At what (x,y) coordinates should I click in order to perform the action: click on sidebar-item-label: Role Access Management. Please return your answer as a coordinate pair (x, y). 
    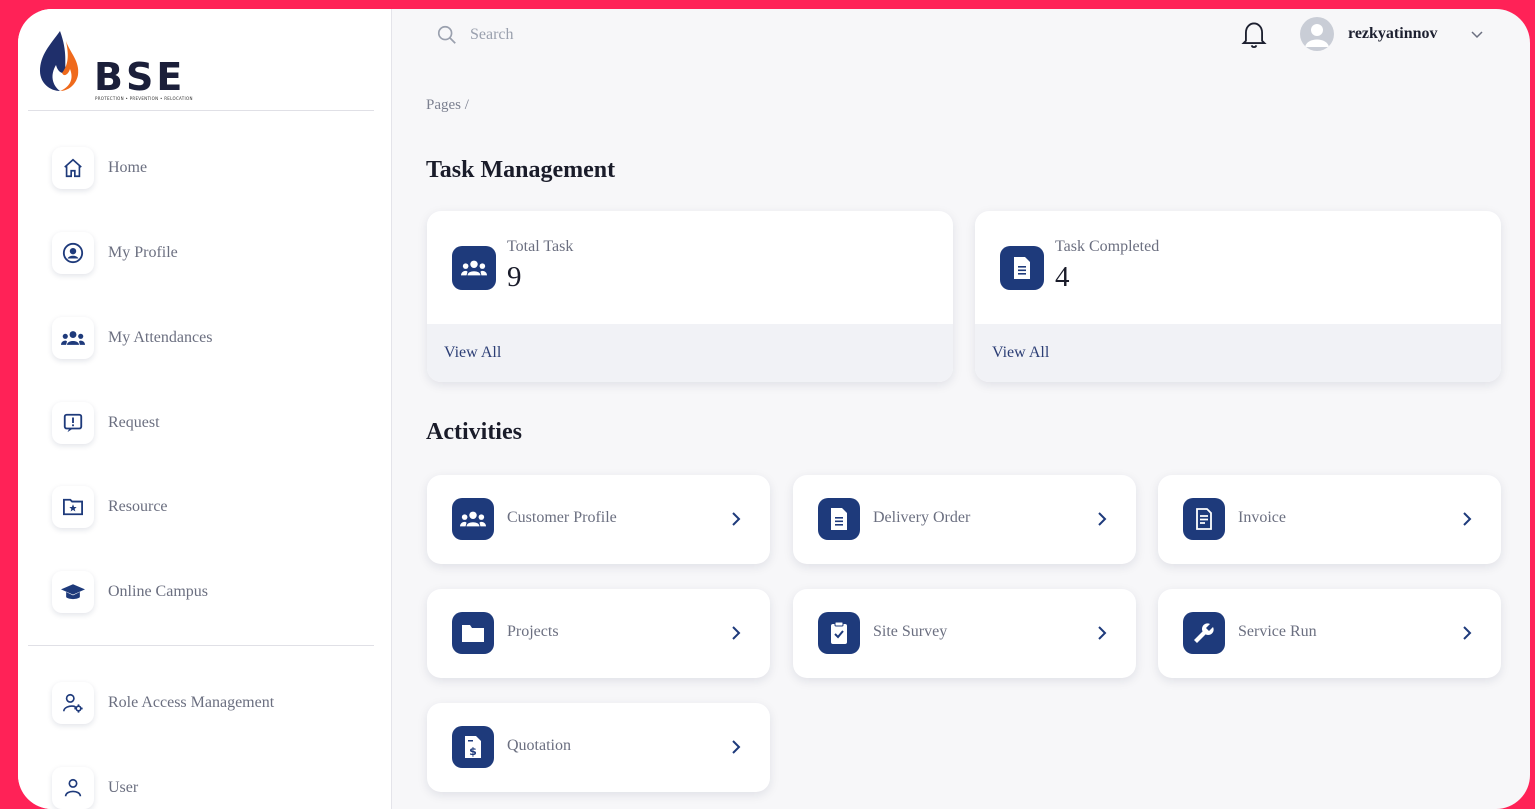
    Looking at the image, I should click on (191, 702).